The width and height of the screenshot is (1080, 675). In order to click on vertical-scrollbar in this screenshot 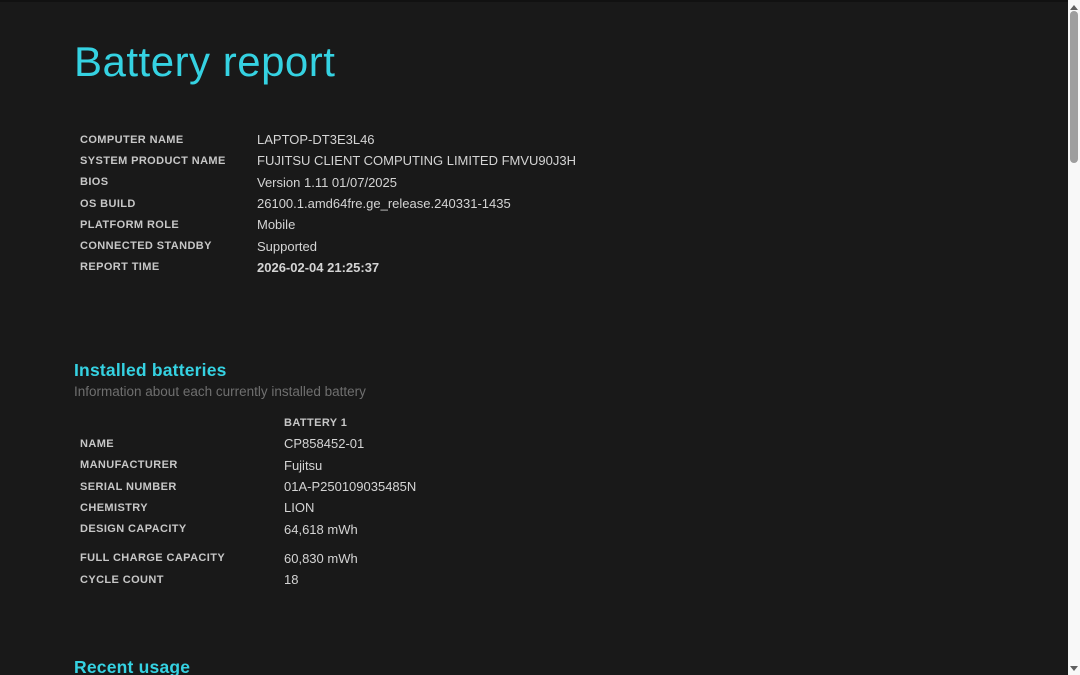, I will do `click(1074, 337)`.